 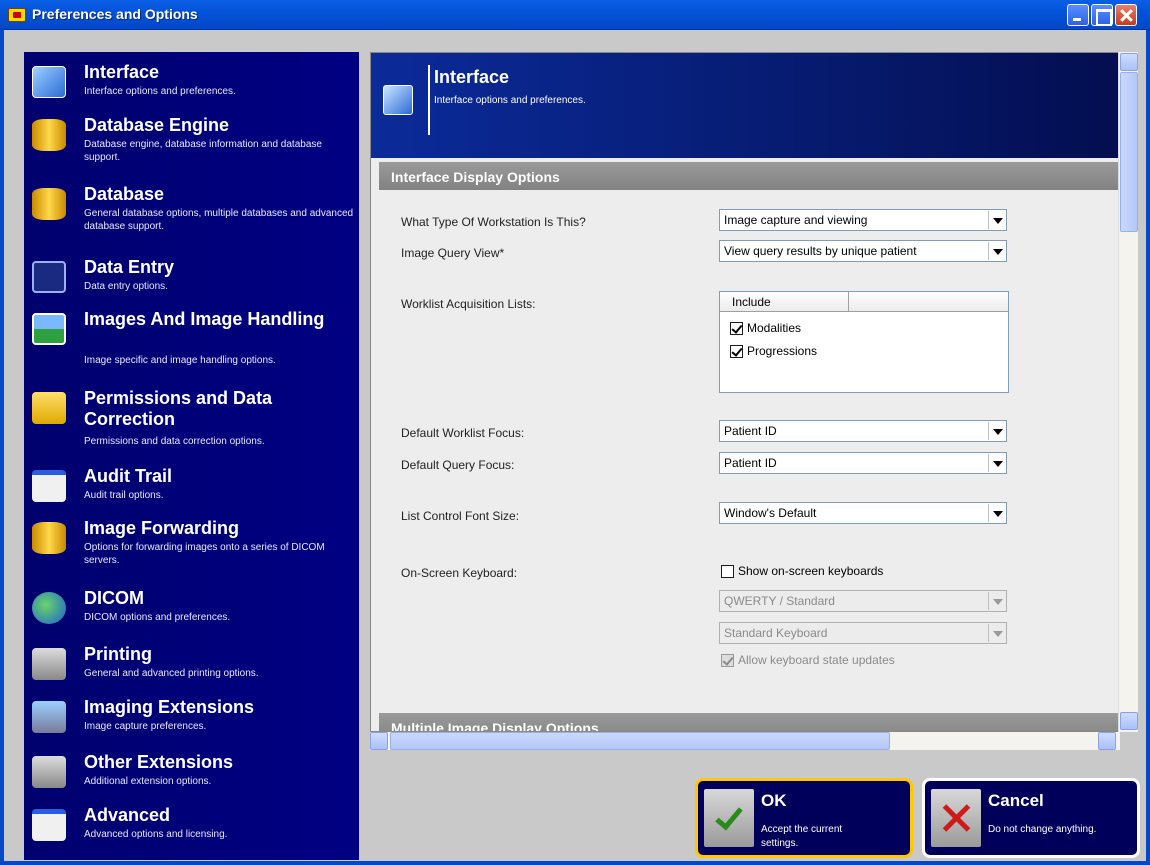 I want to click on sidebar-item-label: Printing, so click(x=118, y=654).